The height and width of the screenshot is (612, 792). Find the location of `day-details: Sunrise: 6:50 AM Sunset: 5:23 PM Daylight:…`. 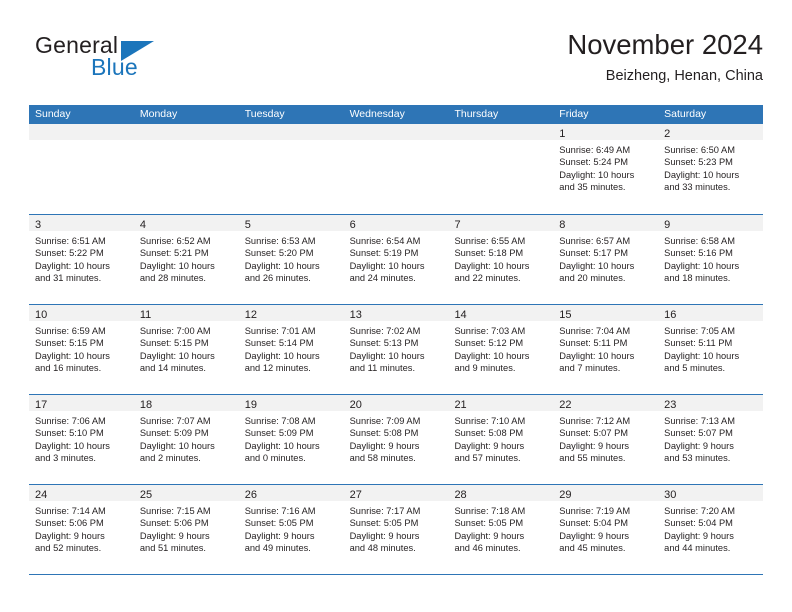

day-details: Sunrise: 6:50 AM Sunset: 5:23 PM Daylight:… is located at coordinates (710, 166).